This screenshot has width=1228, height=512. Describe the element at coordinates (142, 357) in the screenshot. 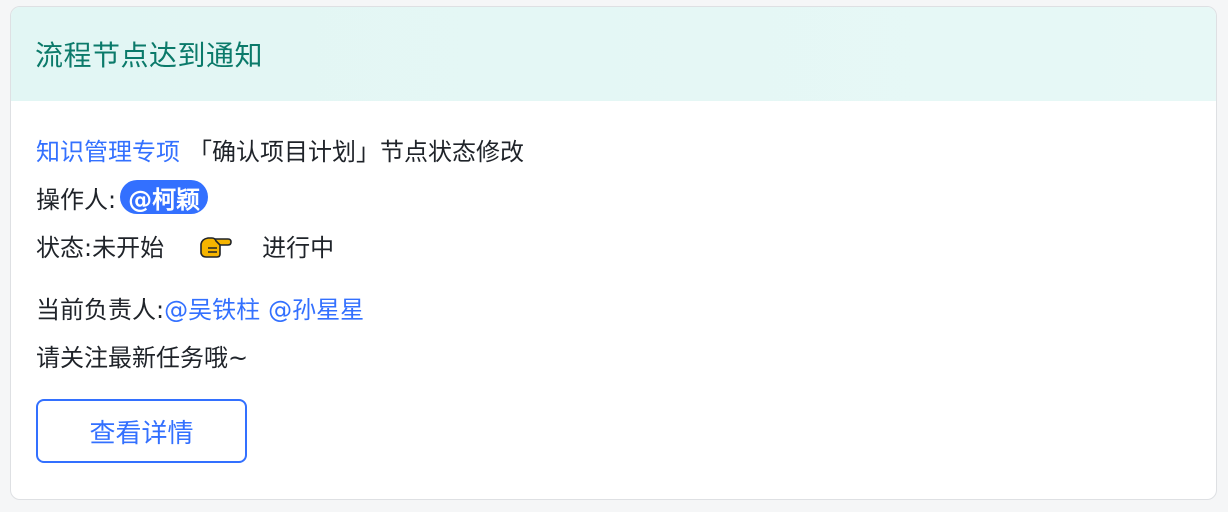

I see `reminder-text: 请关注最新任务哦~` at that location.